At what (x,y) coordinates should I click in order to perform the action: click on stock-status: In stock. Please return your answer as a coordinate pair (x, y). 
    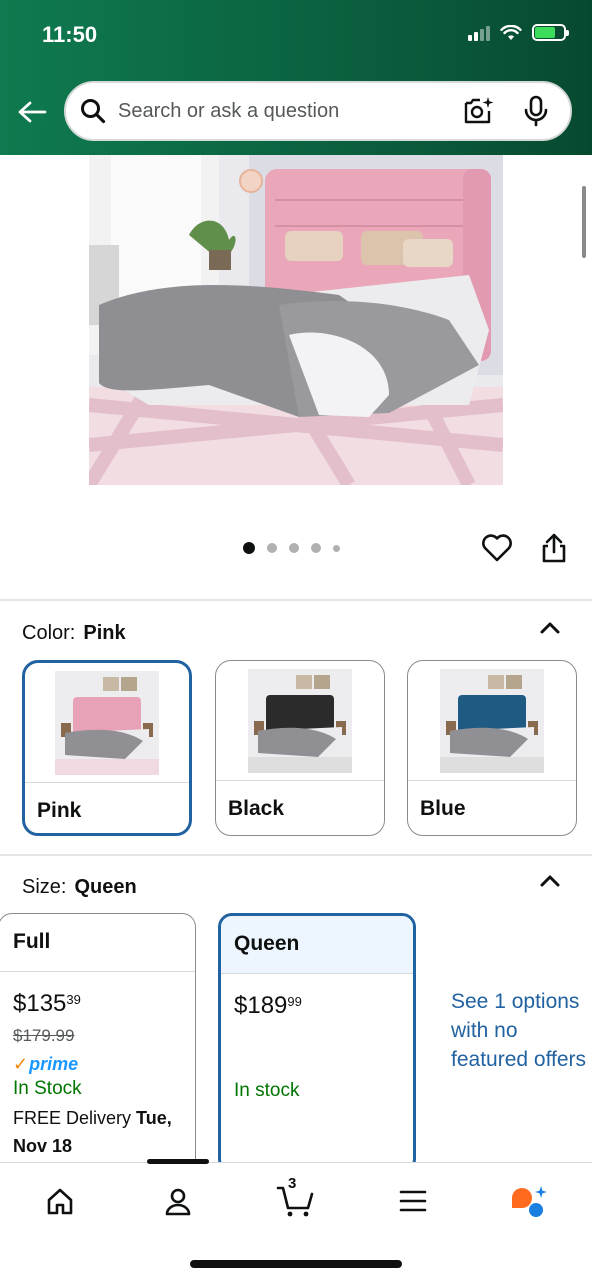
    Looking at the image, I should click on (267, 1090).